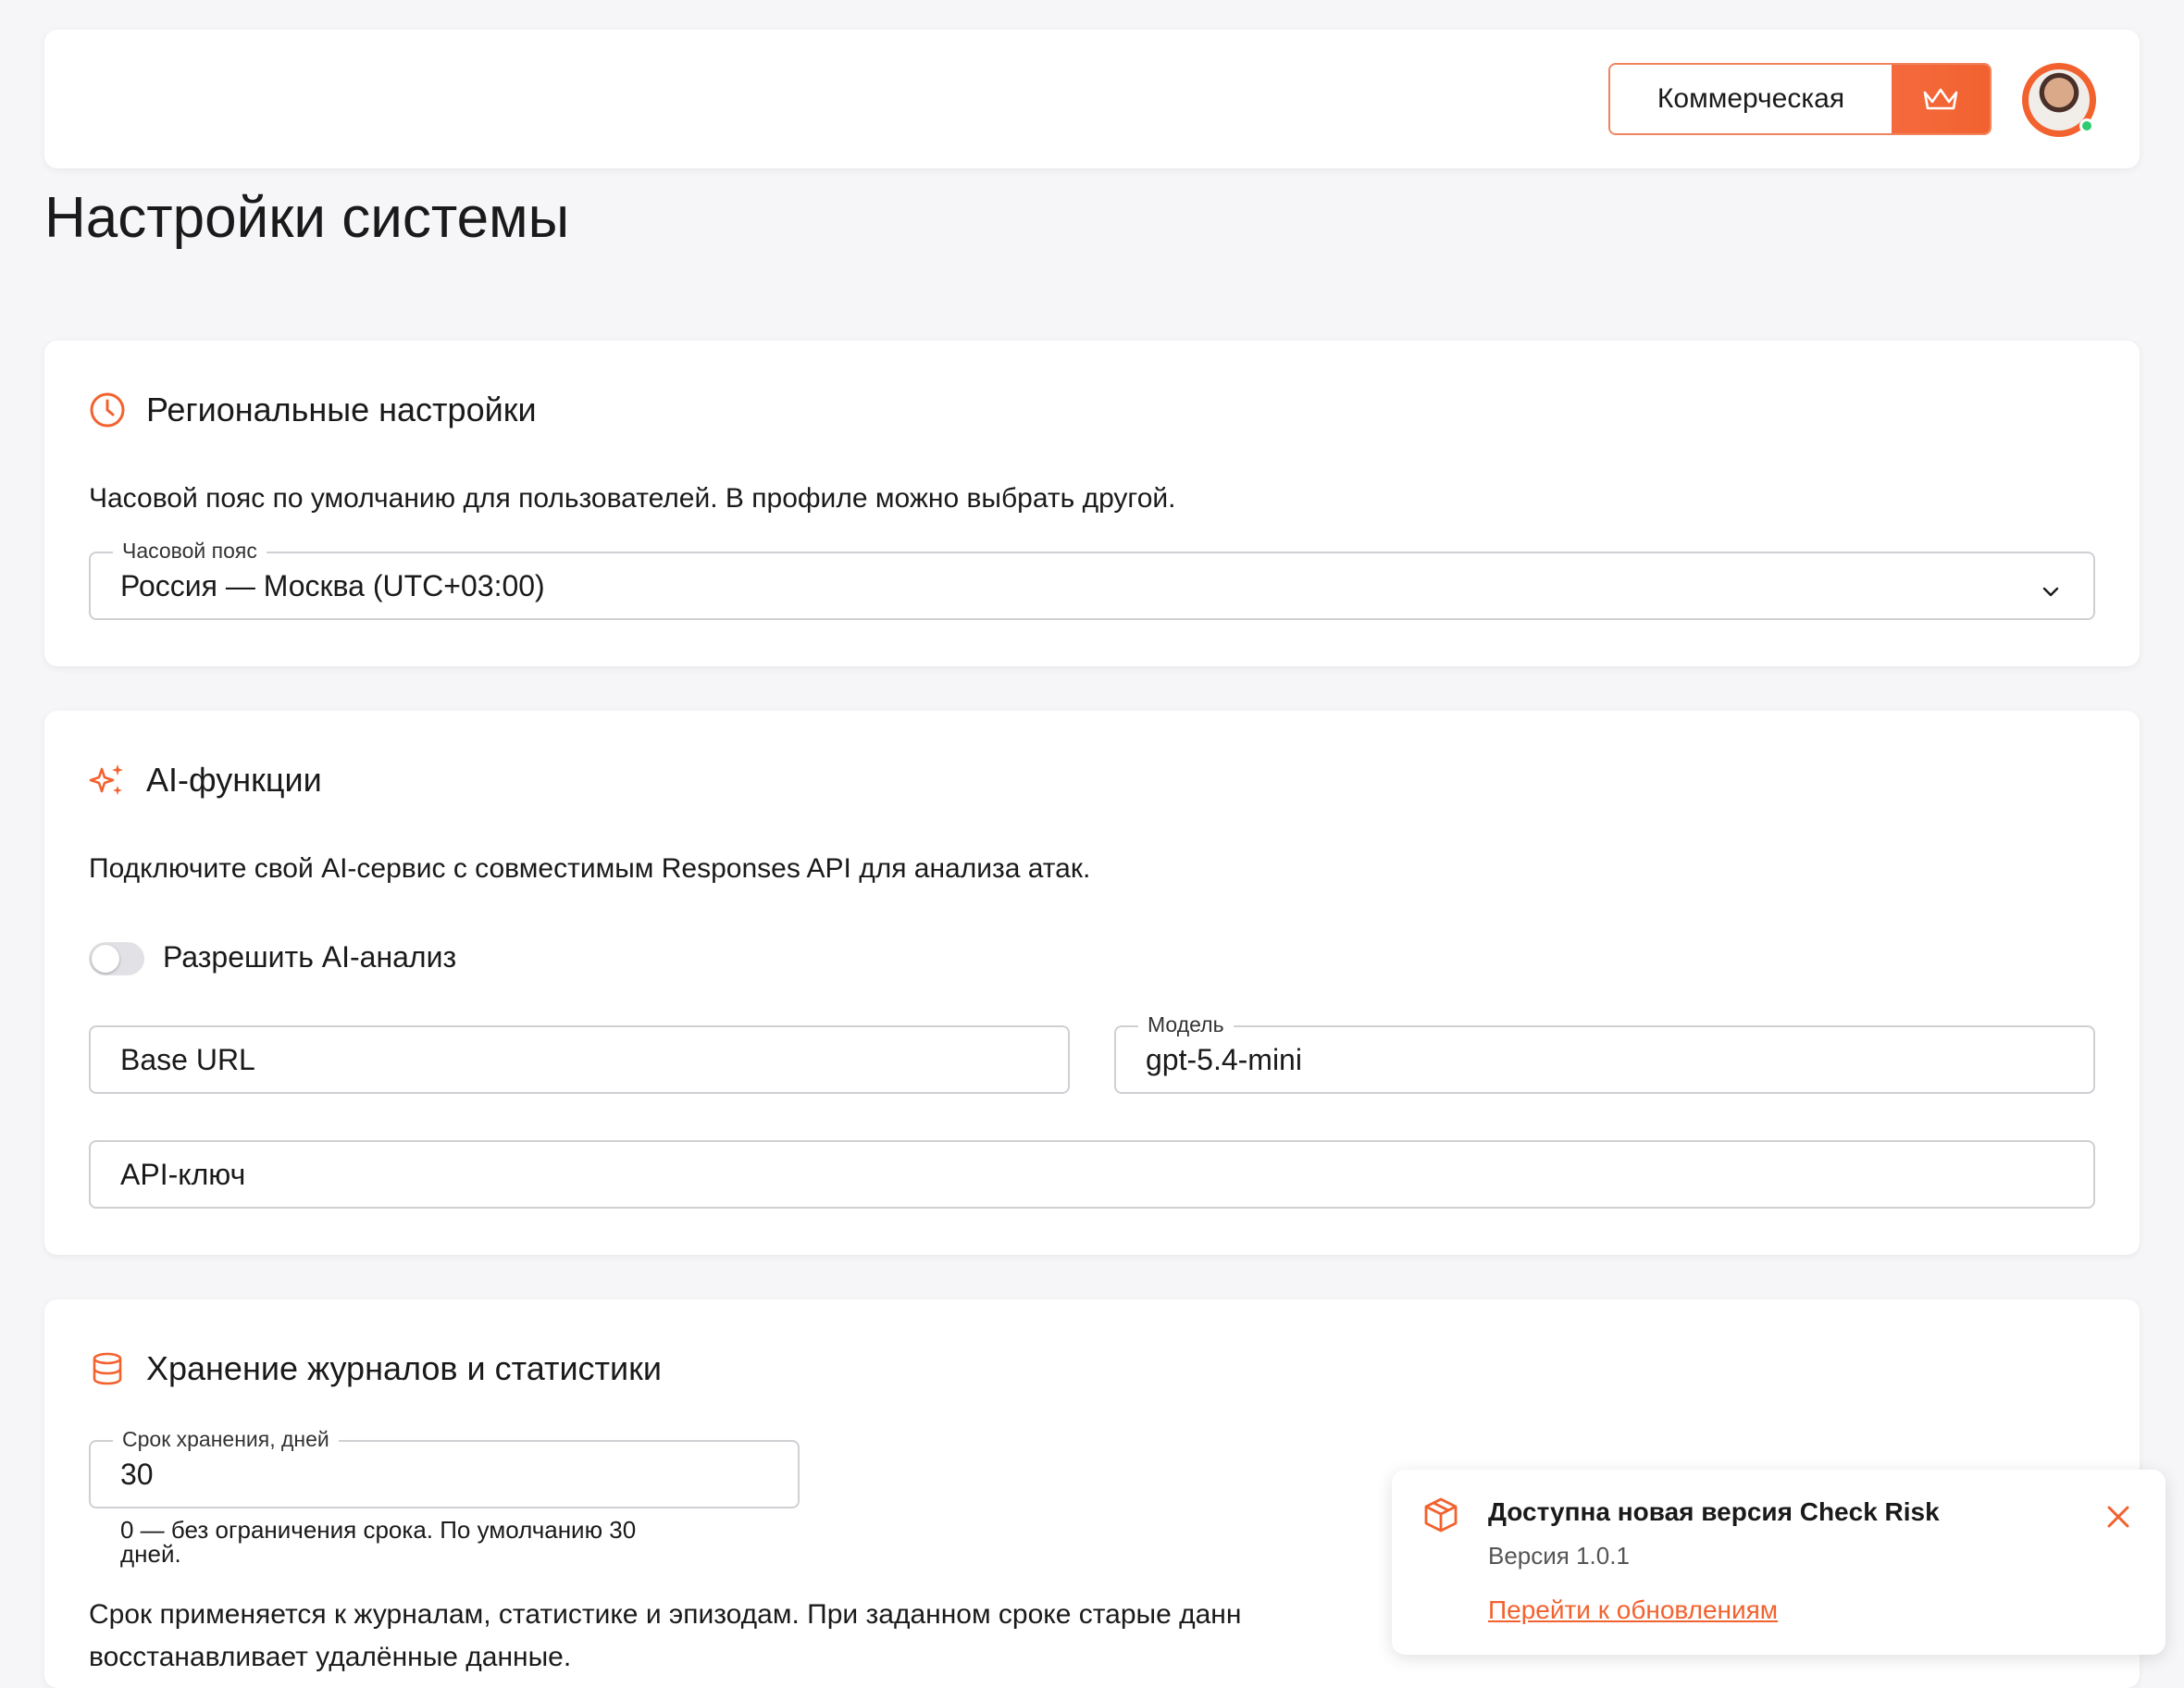 The height and width of the screenshot is (1688, 2184). I want to click on api-key-placeholder: API-ключ, so click(183, 1174).